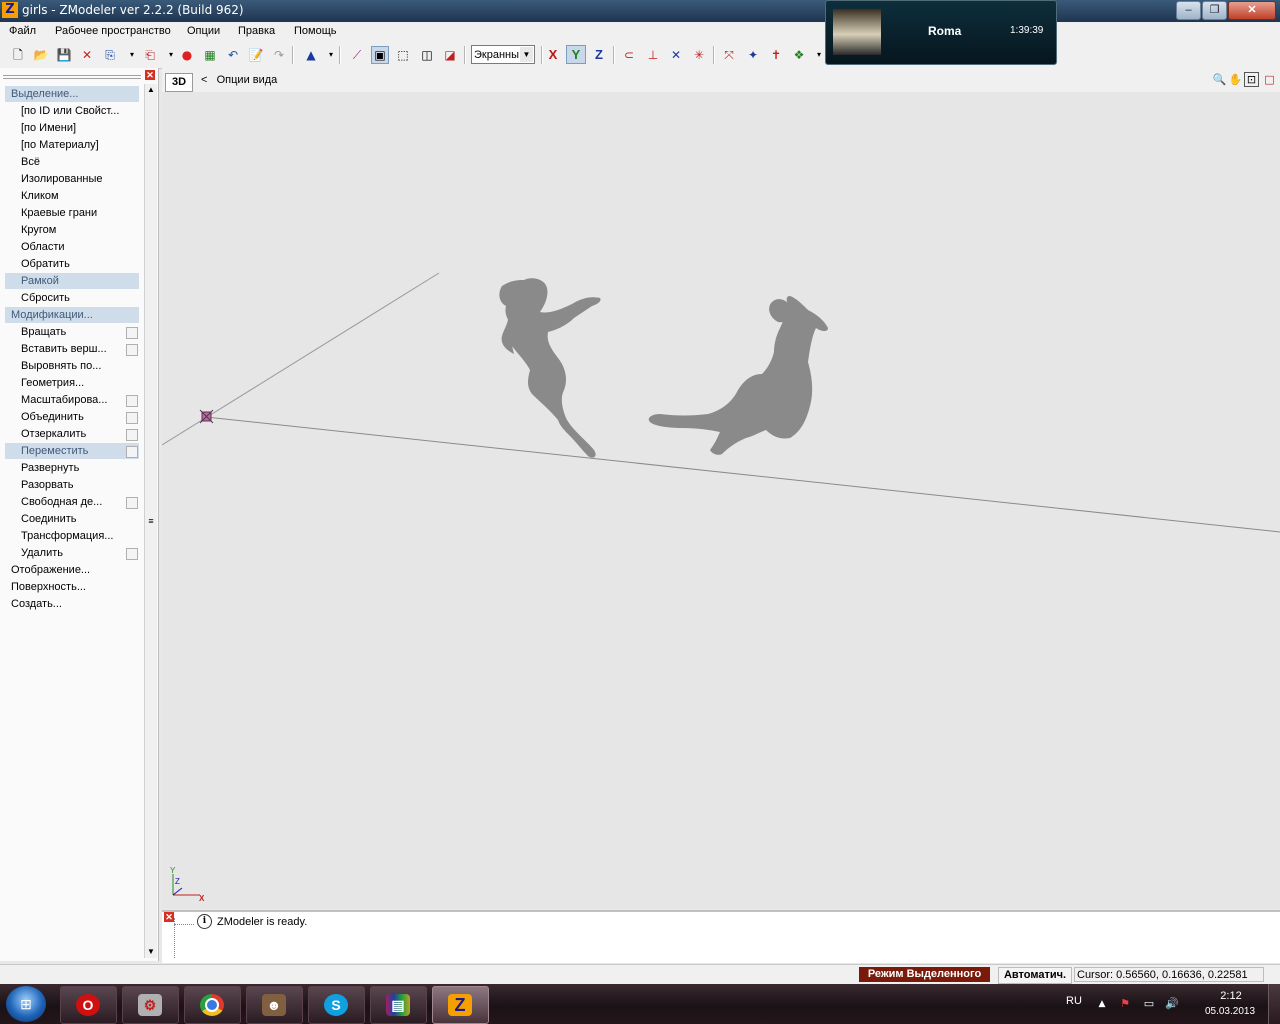 This screenshot has height=1024, width=1280. What do you see at coordinates (1269, 79) in the screenshot?
I see `maximize-viewport-icon: □` at bounding box center [1269, 79].